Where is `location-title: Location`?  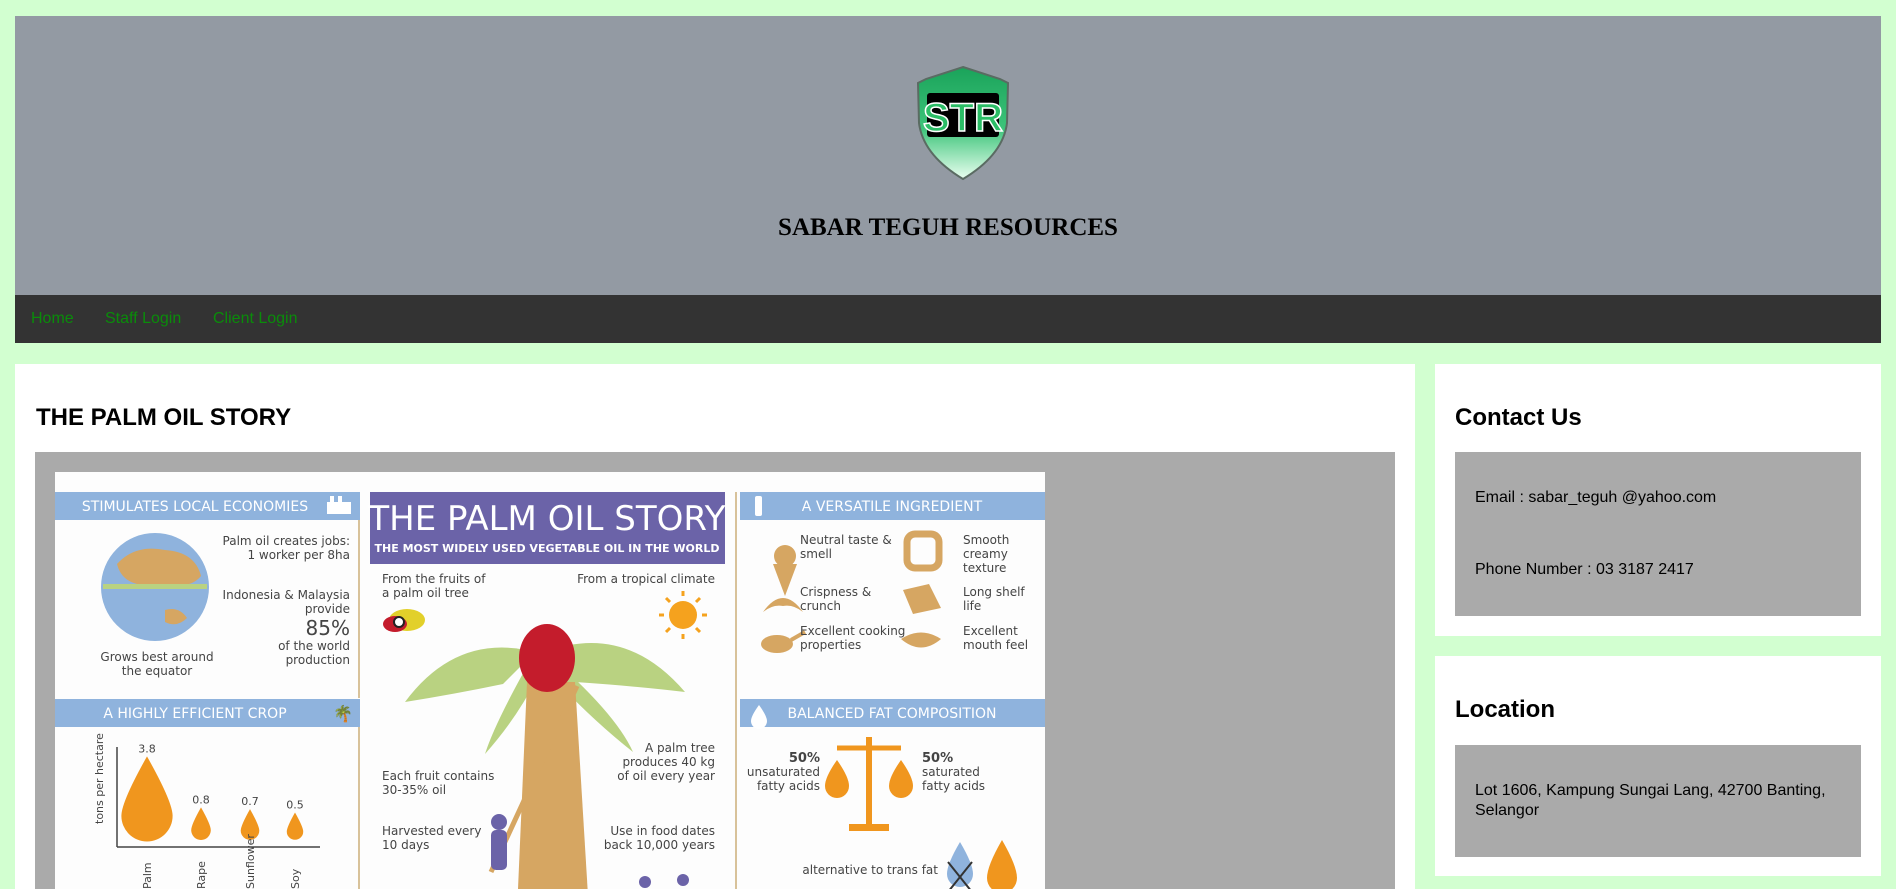
location-title: Location is located at coordinates (1505, 709).